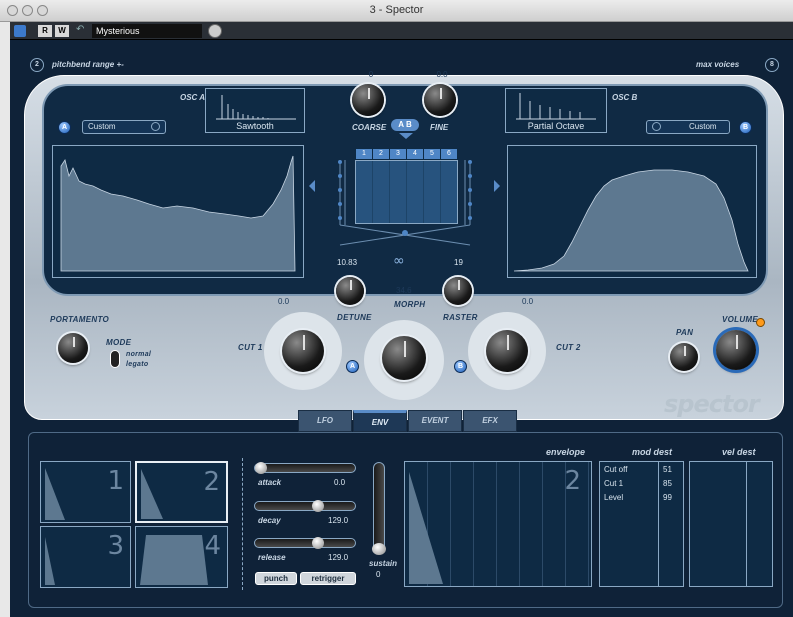 The width and height of the screenshot is (793, 617). Describe the element at coordinates (731, 524) in the screenshot. I see `vel-dest-list` at that location.